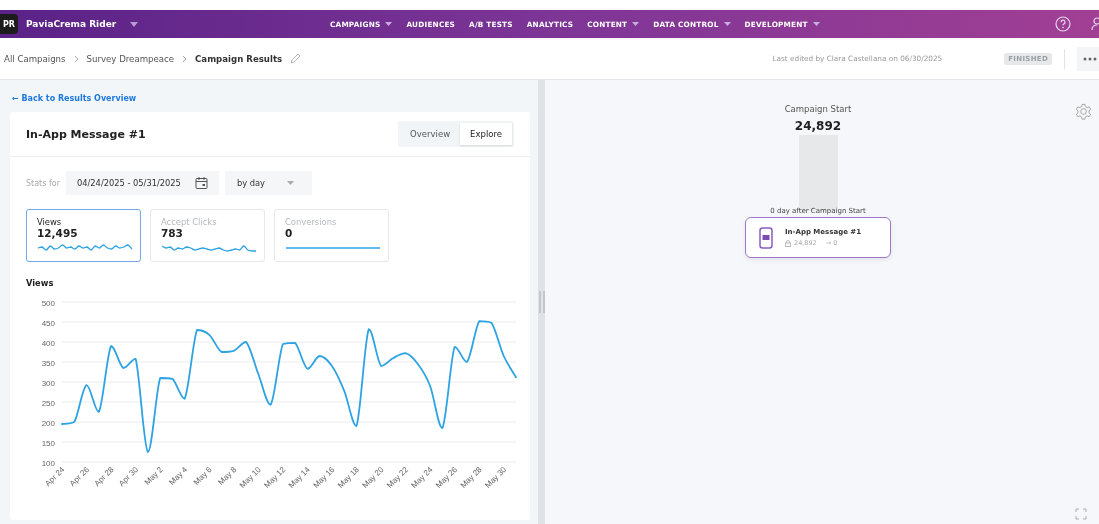 This screenshot has height=524, width=1099. What do you see at coordinates (48, 303) in the screenshot?
I see `y-axis-label: 500` at bounding box center [48, 303].